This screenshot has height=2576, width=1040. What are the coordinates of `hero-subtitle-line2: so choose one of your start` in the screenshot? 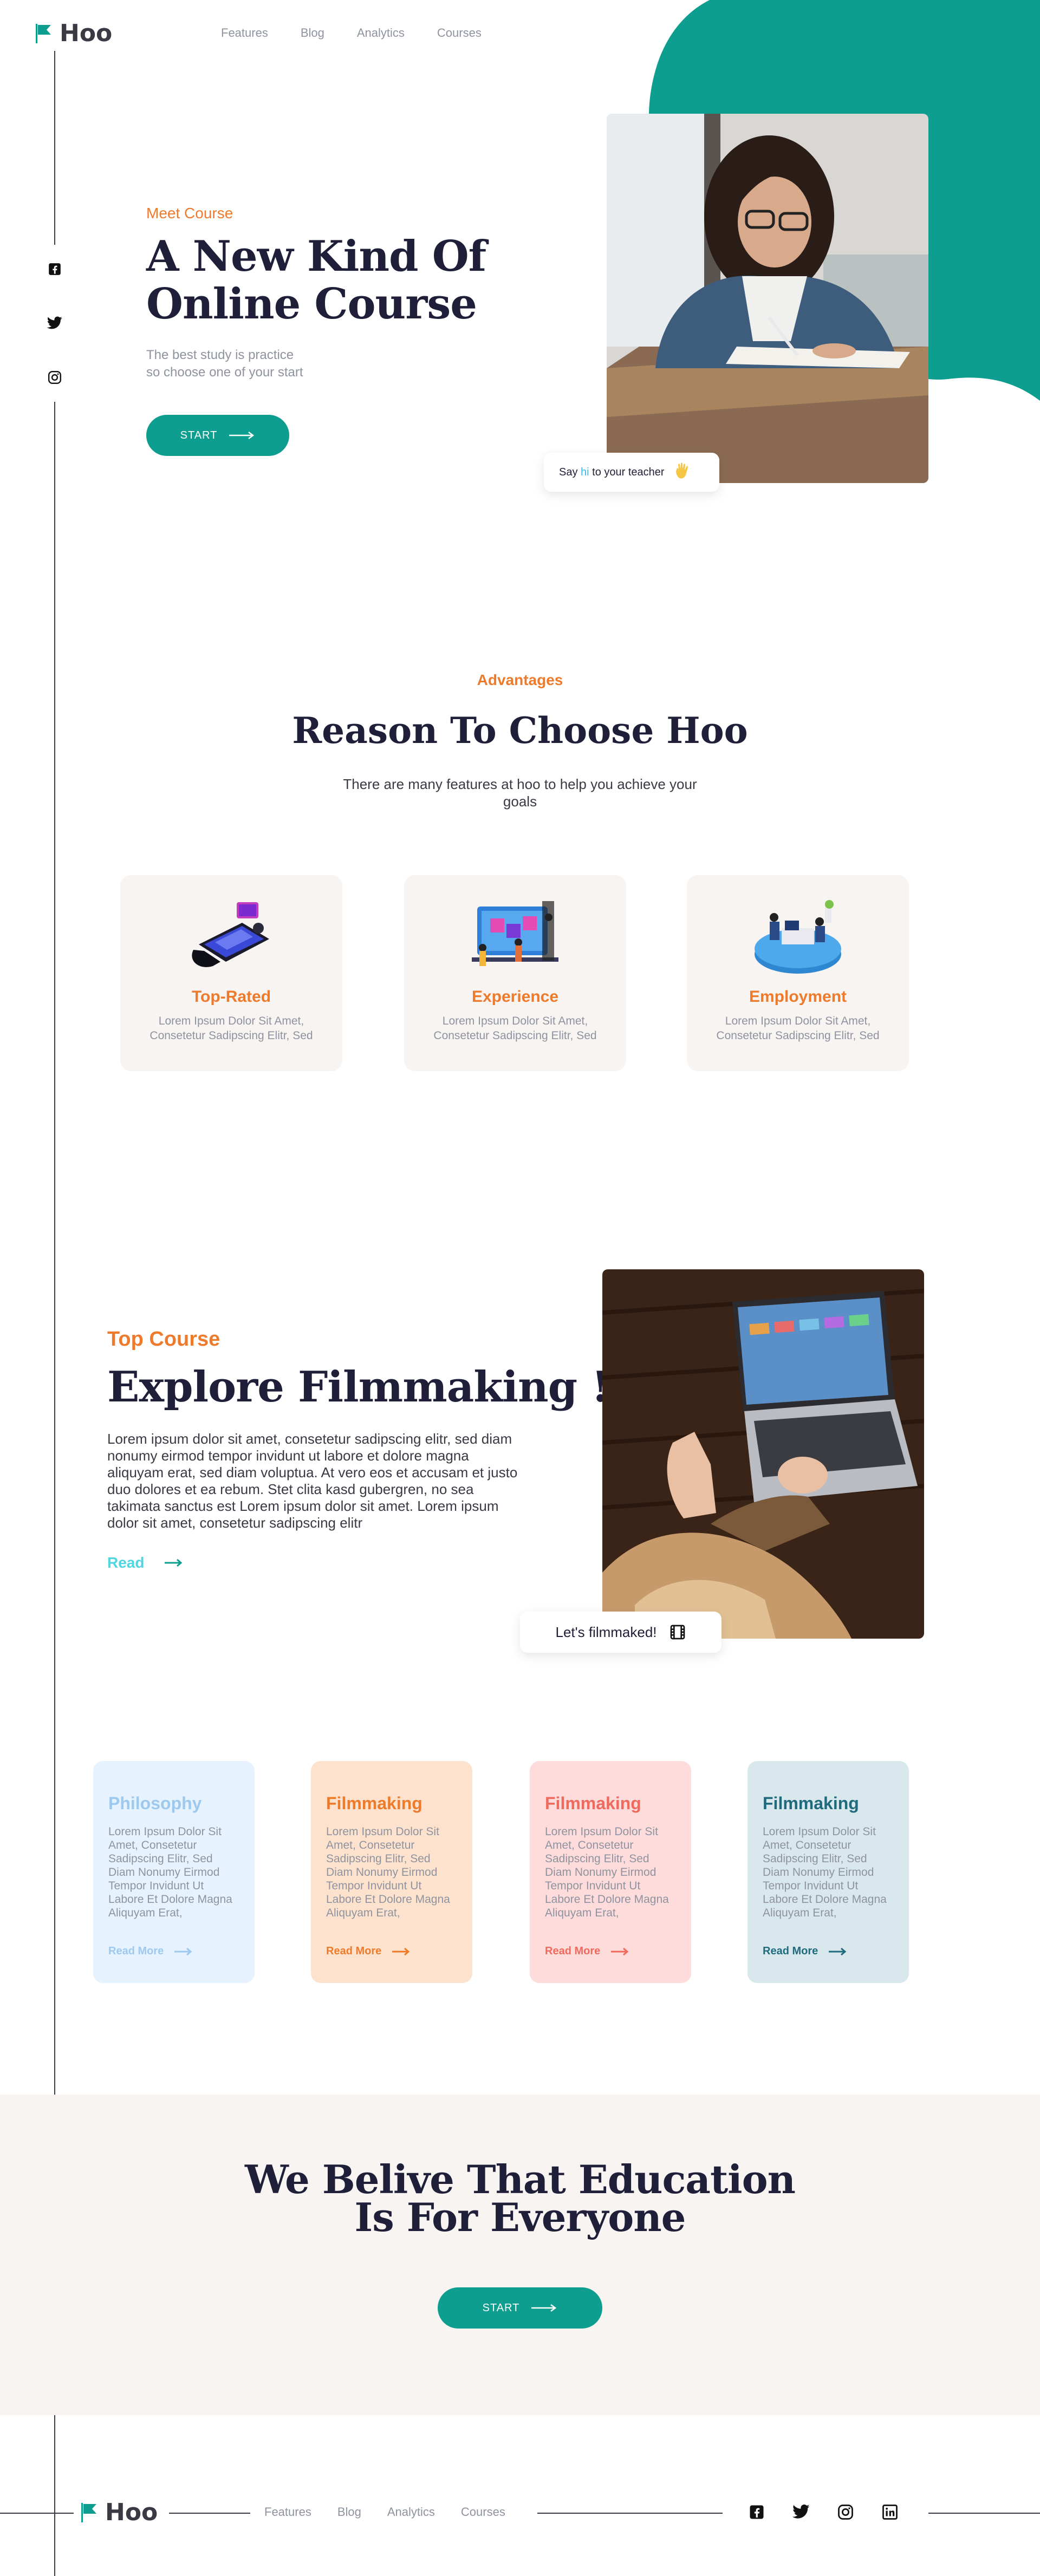 It's located at (224, 372).